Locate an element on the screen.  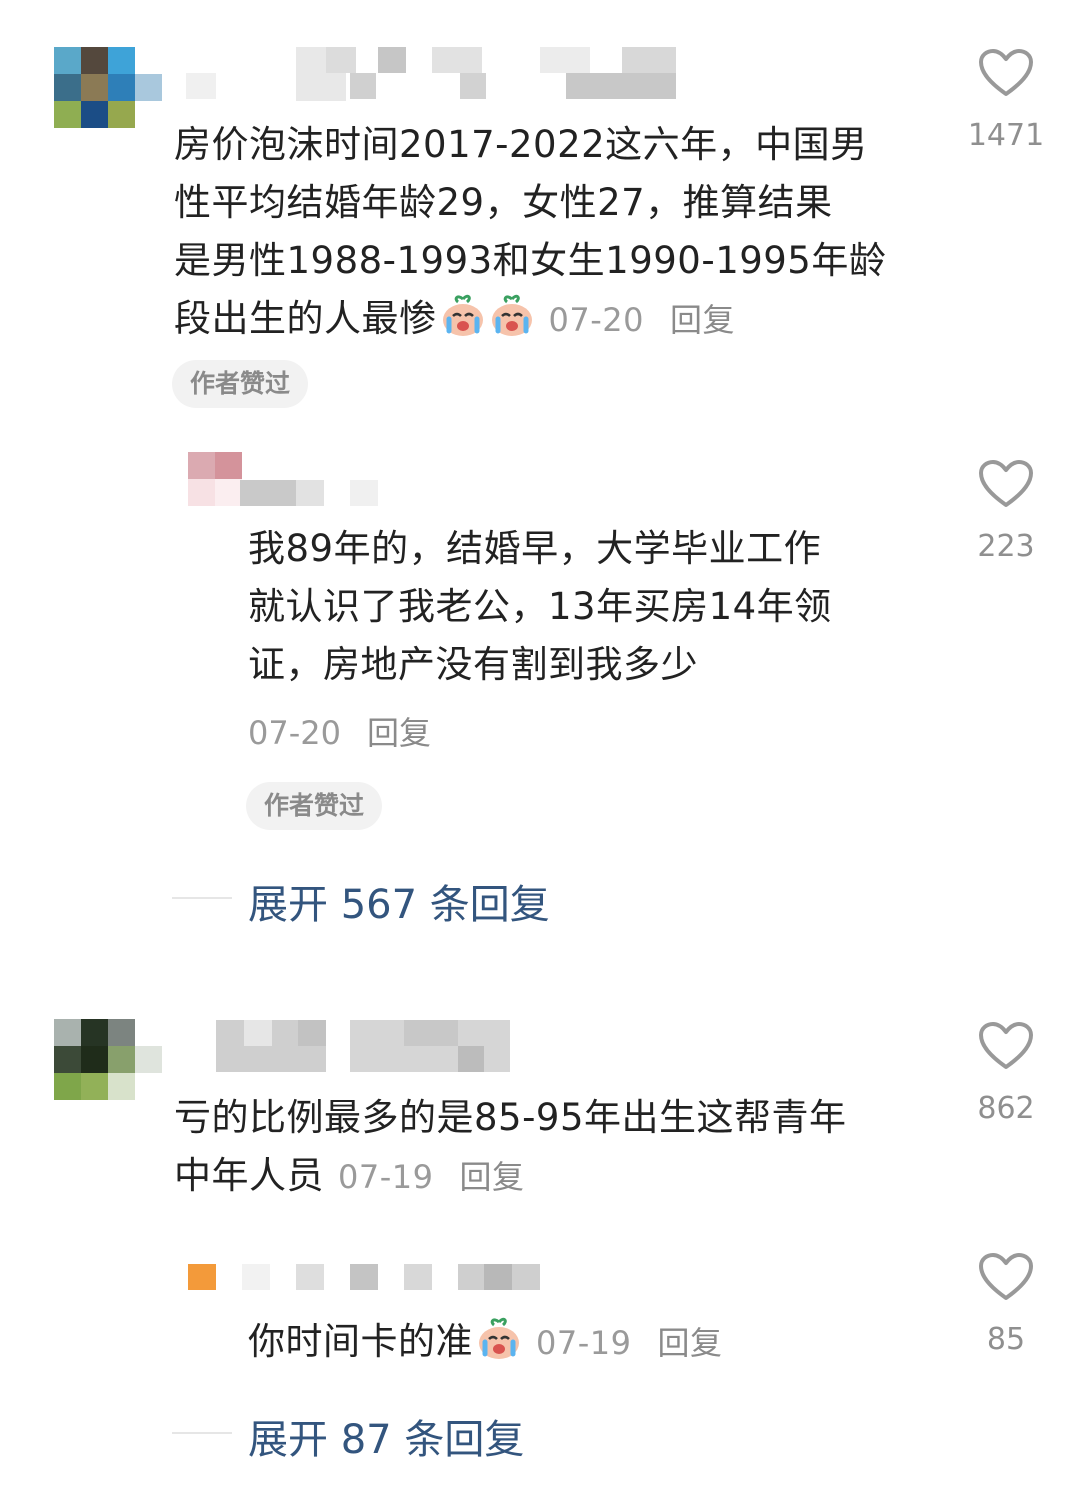
comment-line: 你时间卡的准 is located at coordinates (360, 1341).